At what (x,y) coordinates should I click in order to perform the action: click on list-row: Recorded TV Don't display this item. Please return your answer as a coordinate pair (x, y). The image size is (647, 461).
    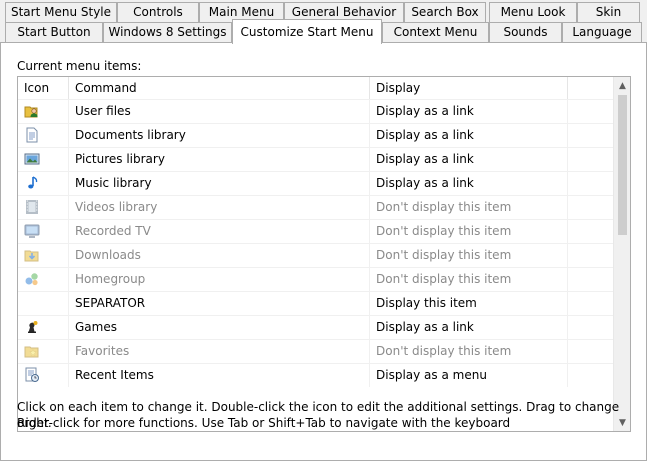
    Looking at the image, I should click on (316, 231).